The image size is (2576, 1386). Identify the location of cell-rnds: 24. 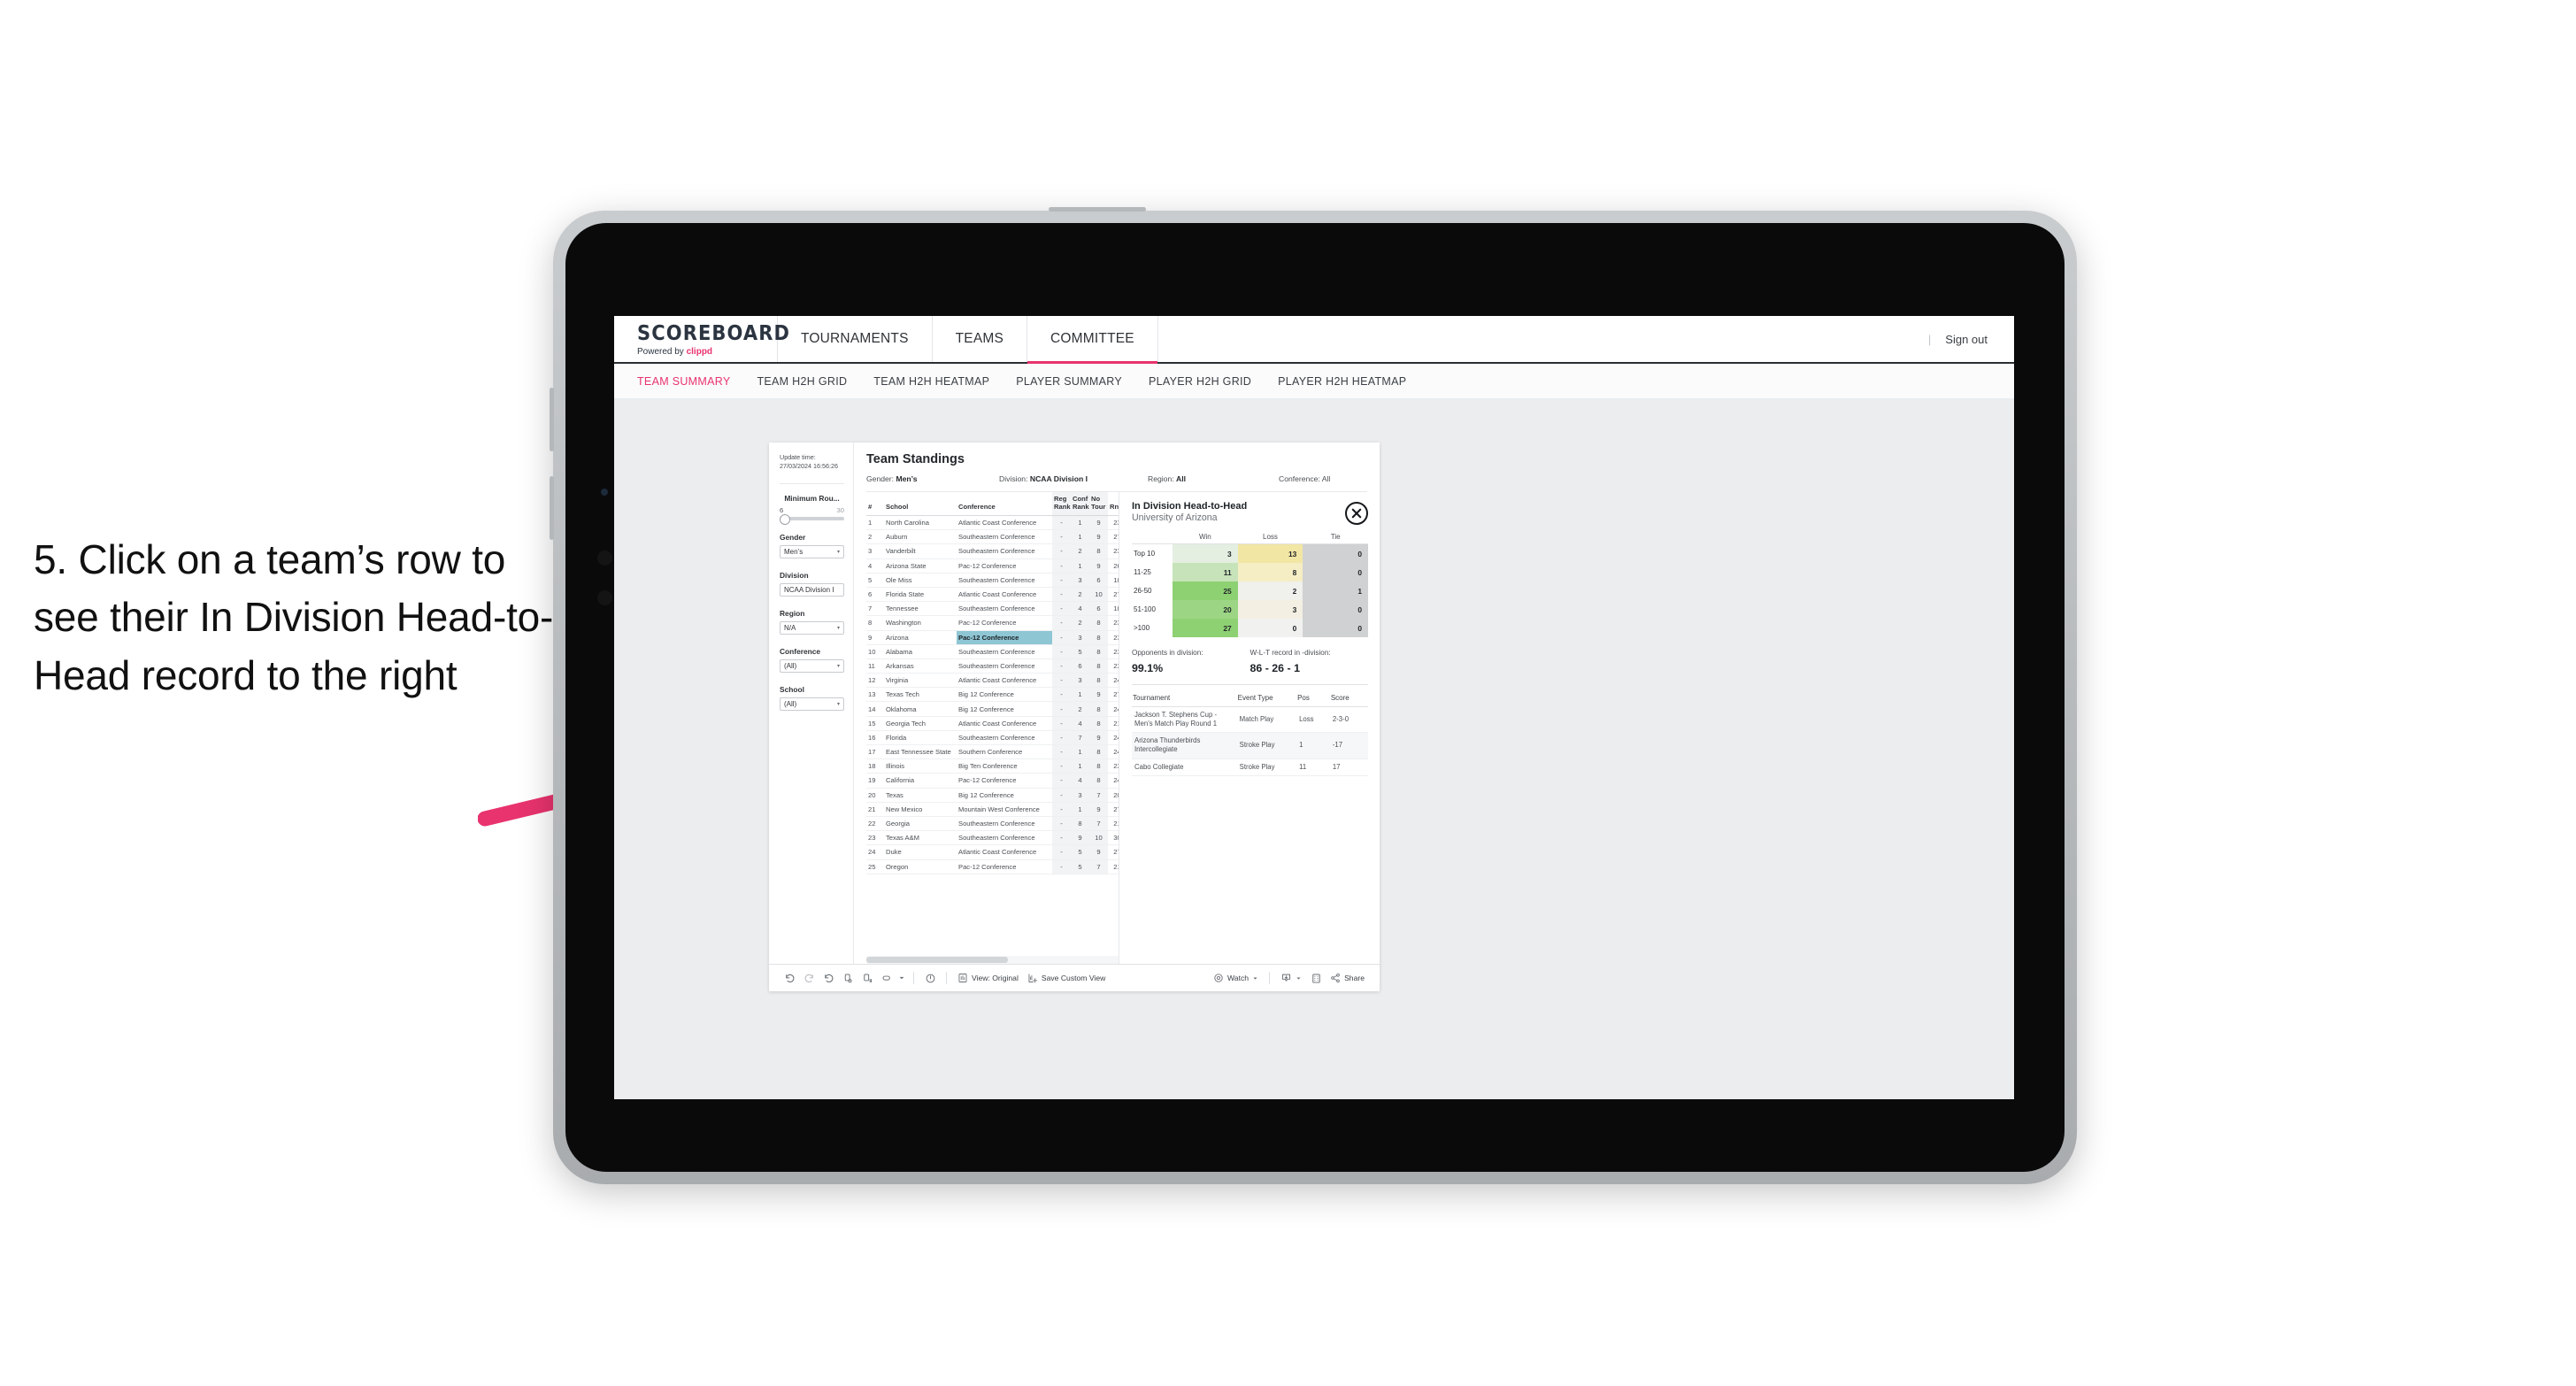
(1113, 738).